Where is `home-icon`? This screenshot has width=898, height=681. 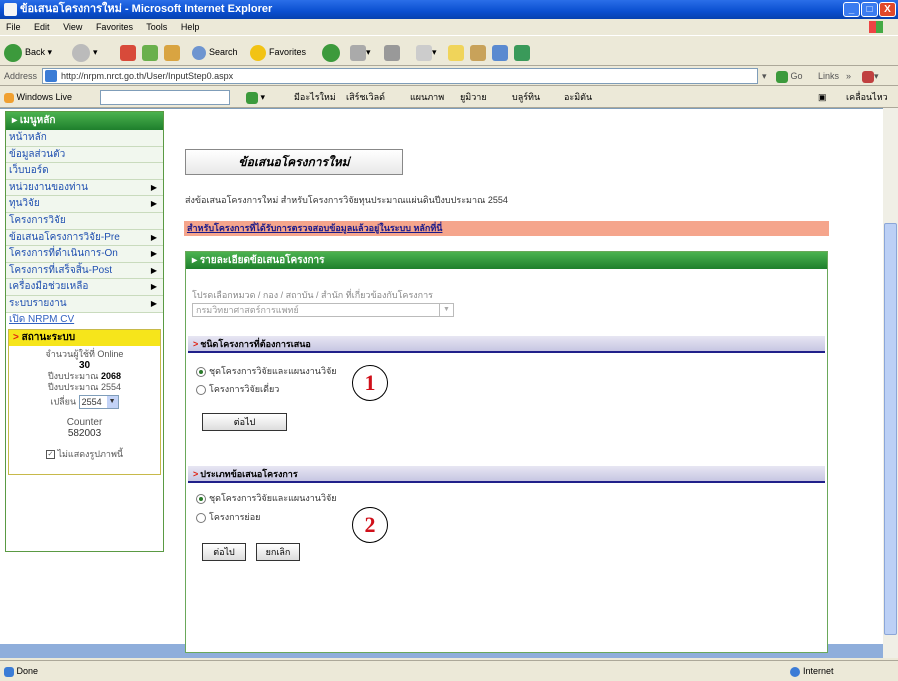
home-icon is located at coordinates (172, 52).